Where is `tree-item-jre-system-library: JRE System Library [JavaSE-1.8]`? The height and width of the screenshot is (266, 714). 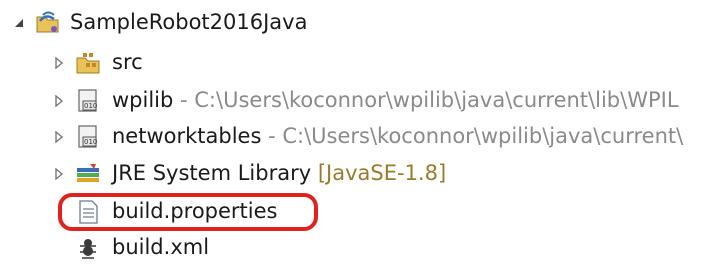
tree-item-jre-system-library: JRE System Library [JavaSE-1.8] is located at coordinates (357, 173).